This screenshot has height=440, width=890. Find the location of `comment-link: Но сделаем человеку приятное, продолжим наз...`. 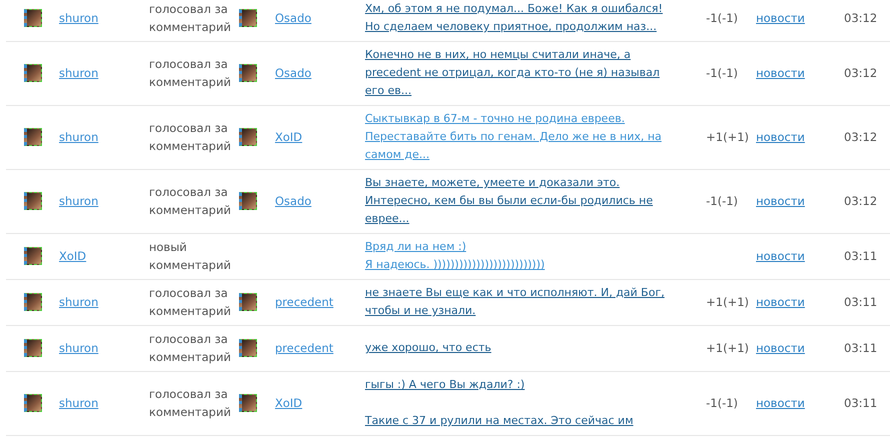

comment-link: Но сделаем человеку приятное, продолжим наз... is located at coordinates (511, 26).